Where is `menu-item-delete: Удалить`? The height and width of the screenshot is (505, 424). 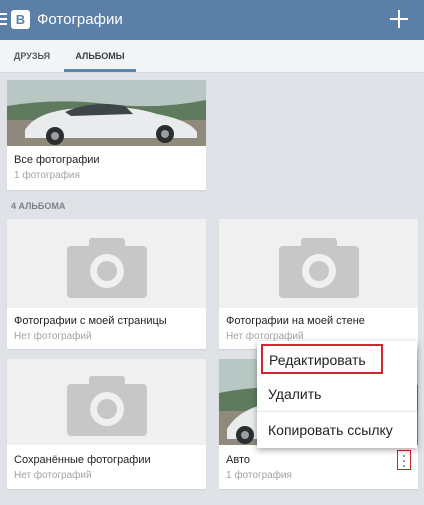
menu-item-delete: Удалить is located at coordinates (337, 394).